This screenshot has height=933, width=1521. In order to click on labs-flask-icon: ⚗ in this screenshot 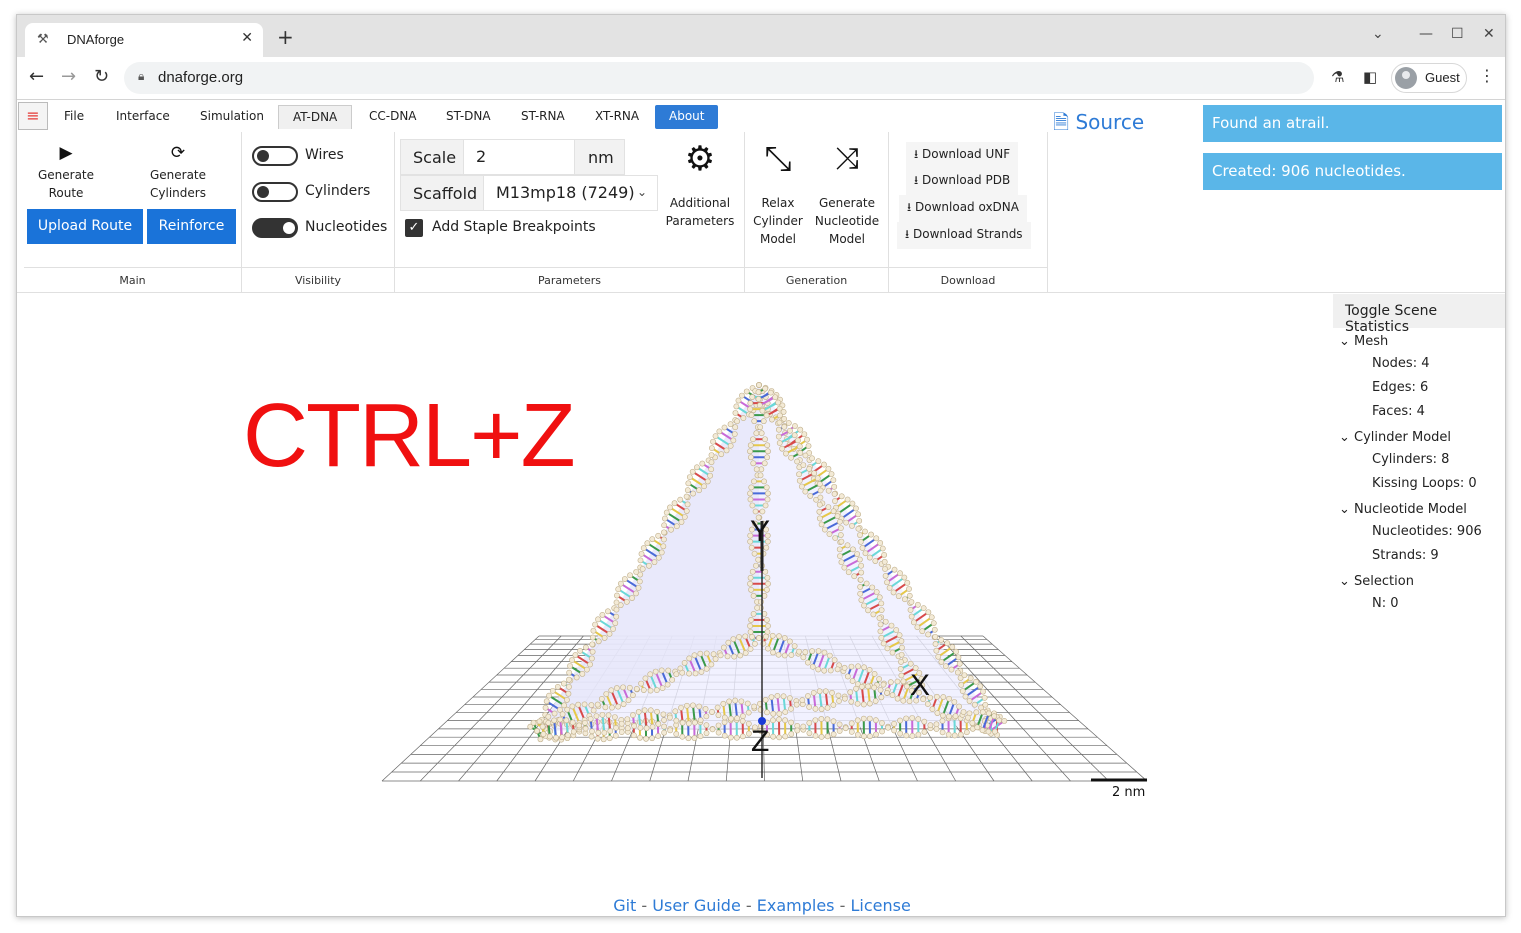, I will do `click(1337, 77)`.